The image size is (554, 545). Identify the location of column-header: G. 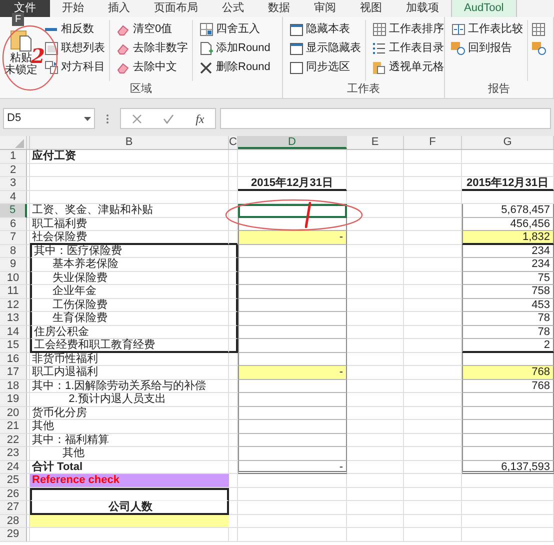
(508, 142).